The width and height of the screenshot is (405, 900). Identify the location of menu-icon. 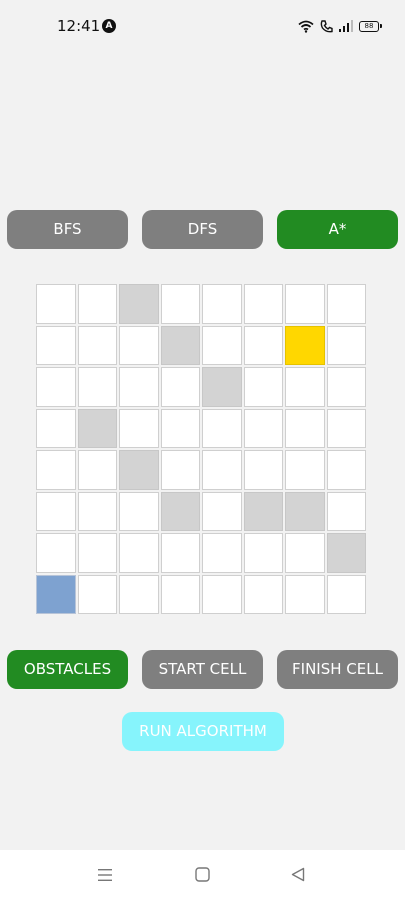
(105, 875).